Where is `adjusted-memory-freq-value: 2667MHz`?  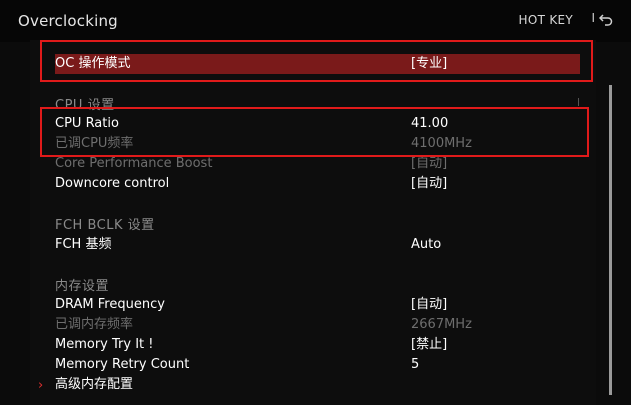
adjusted-memory-freq-value: 2667MHz is located at coordinates (441, 324).